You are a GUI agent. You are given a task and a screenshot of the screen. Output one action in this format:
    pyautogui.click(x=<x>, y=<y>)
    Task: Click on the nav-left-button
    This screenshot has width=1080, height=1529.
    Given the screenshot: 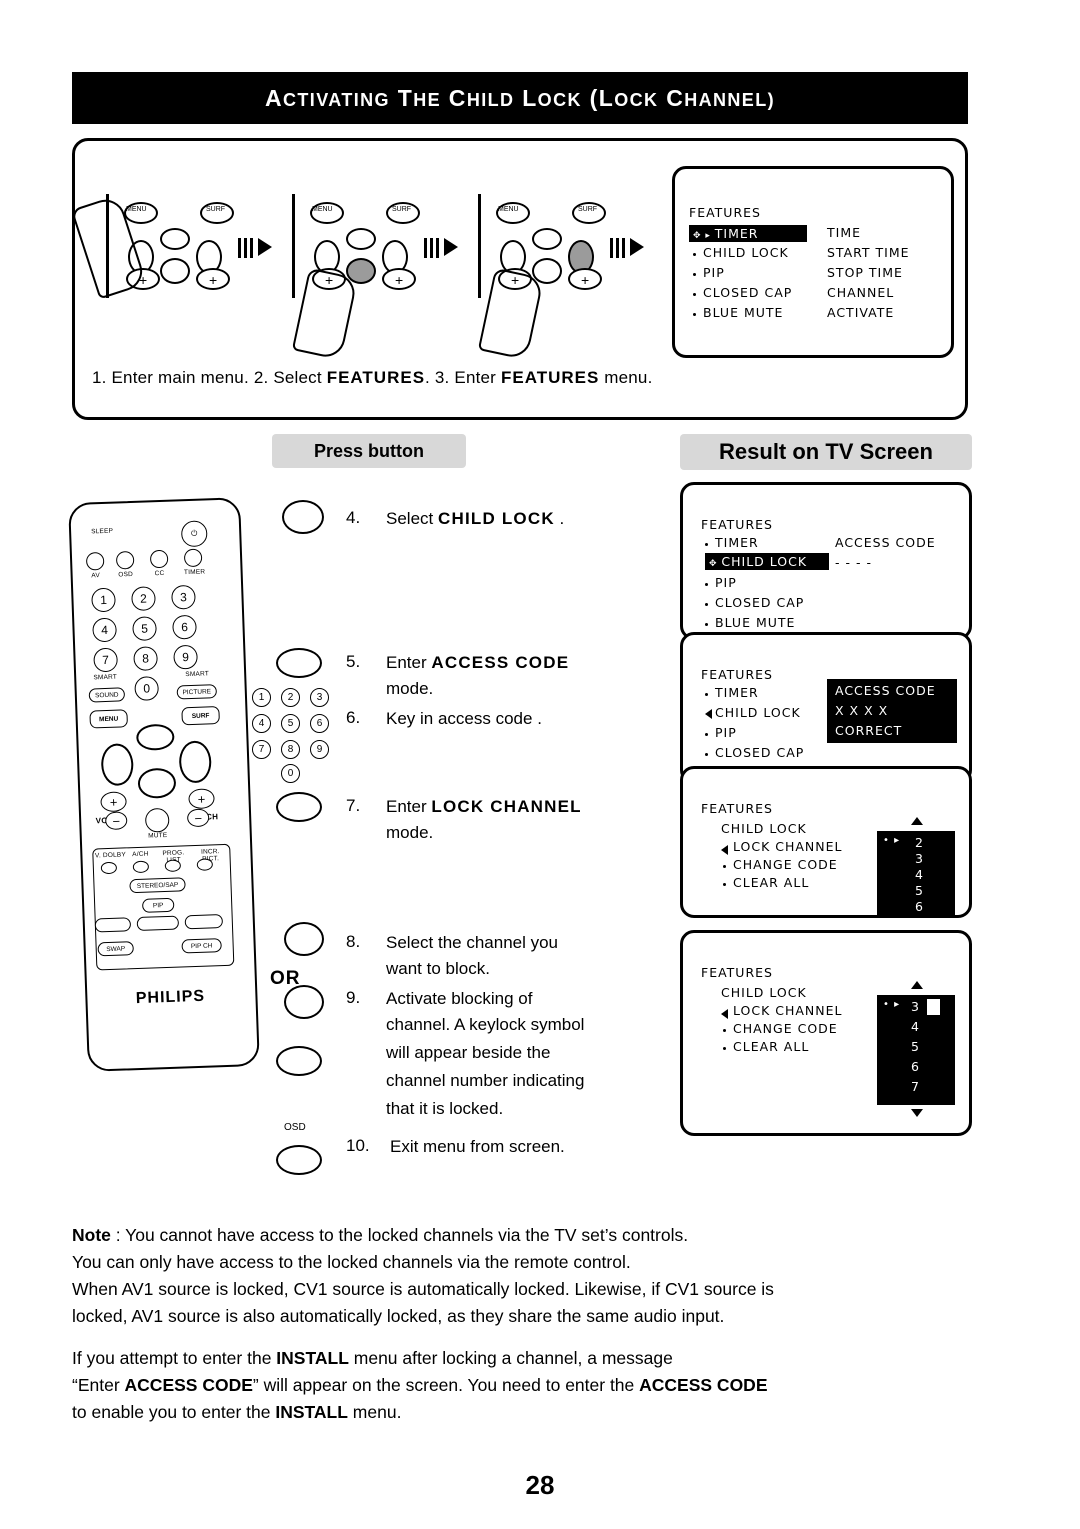 What is the action you would take?
    pyautogui.click(x=117, y=765)
    